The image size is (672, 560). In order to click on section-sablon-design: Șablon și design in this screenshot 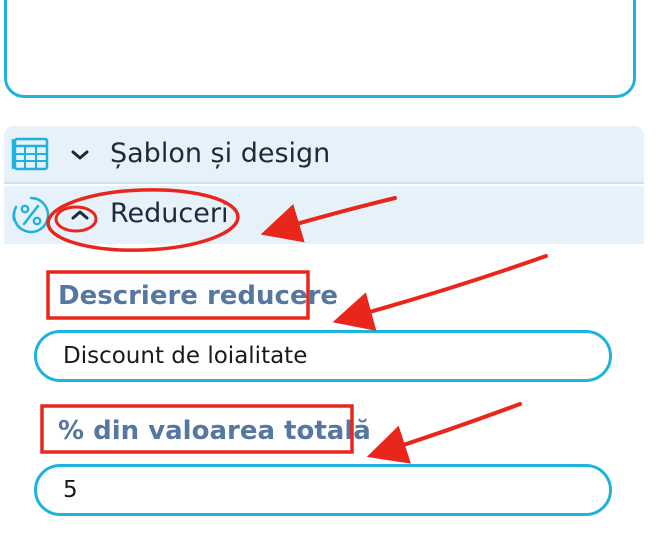, I will do `click(324, 155)`.